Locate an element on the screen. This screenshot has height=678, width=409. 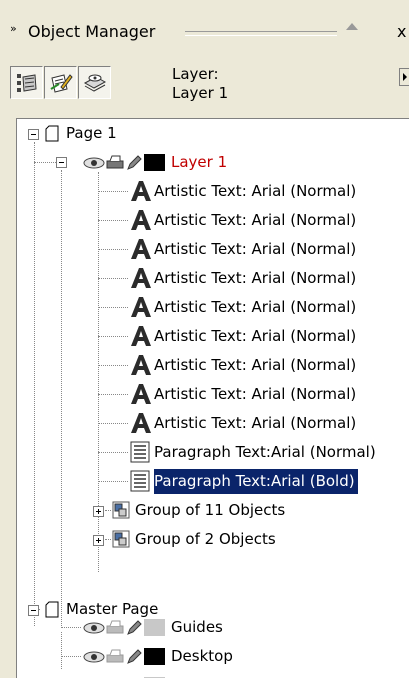
tree-item-paragraph-text: Paragraph Text:Arial (Normal) is located at coordinates (213, 452).